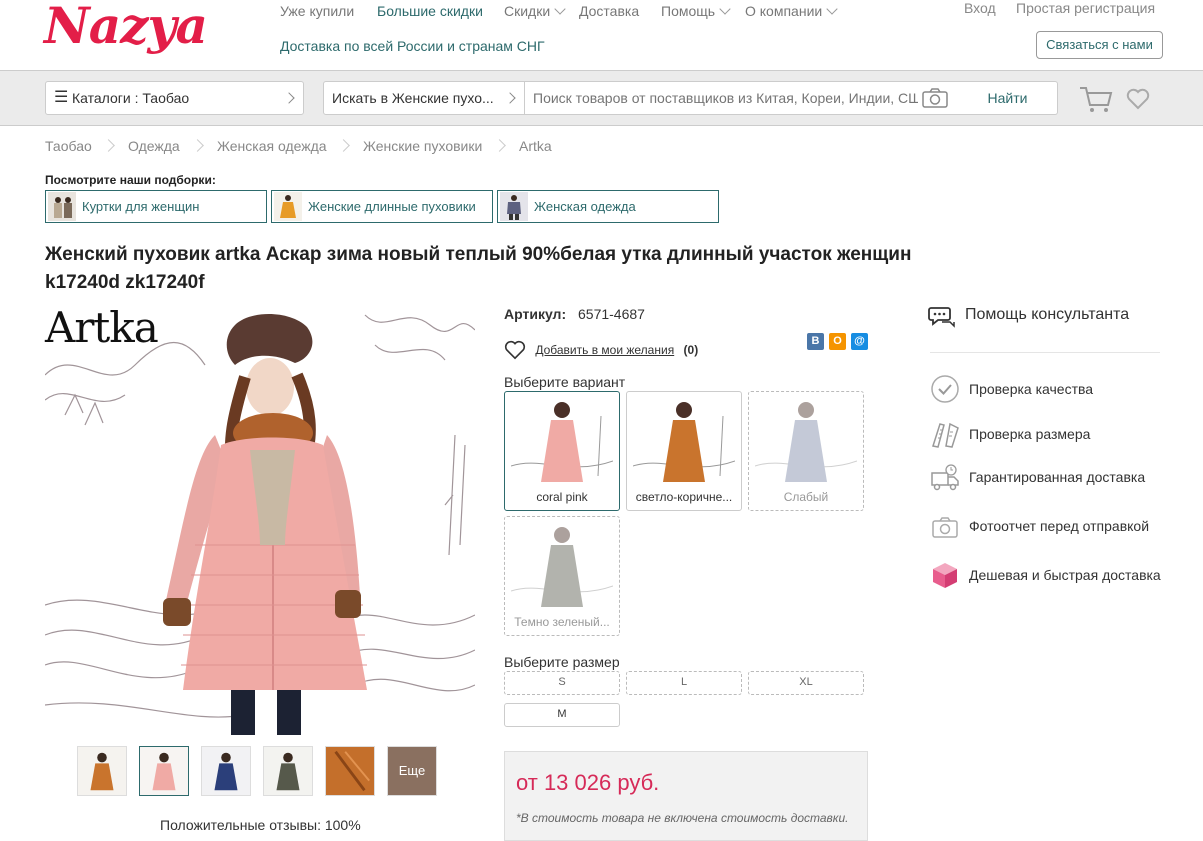 This screenshot has height=841, width=1203. What do you see at coordinates (1047, 315) in the screenshot?
I see `consultant-help-link: Помощь консультанта` at bounding box center [1047, 315].